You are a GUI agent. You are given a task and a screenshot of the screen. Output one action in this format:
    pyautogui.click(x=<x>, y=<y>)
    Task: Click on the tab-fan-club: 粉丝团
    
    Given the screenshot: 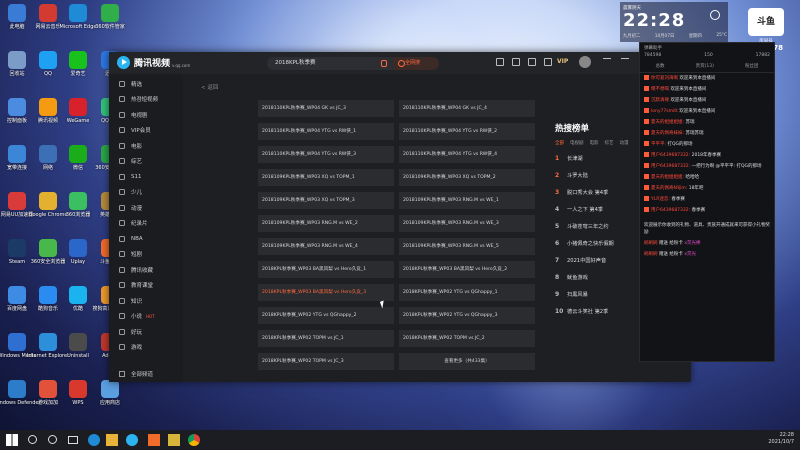 What is the action you would take?
    pyautogui.click(x=752, y=67)
    